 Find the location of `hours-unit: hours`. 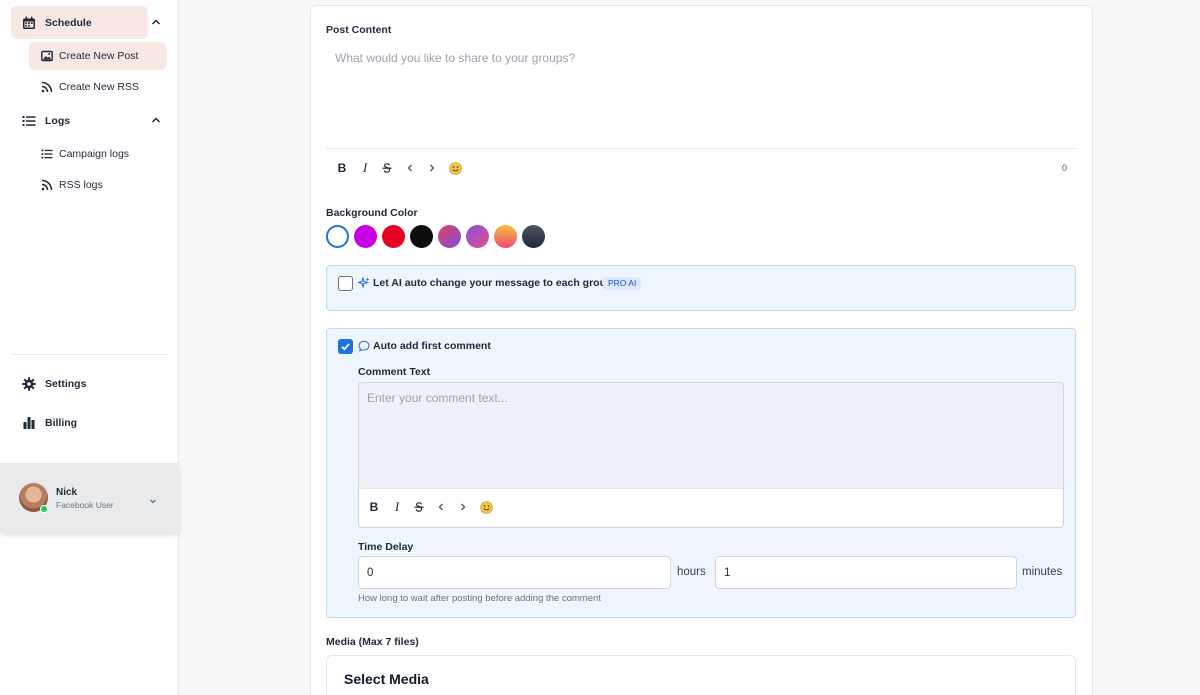

hours-unit: hours is located at coordinates (691, 572).